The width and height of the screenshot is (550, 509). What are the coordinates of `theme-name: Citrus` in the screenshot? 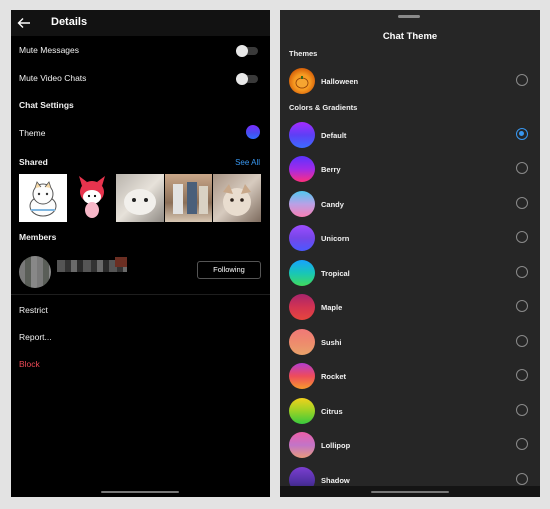 It's located at (332, 411).